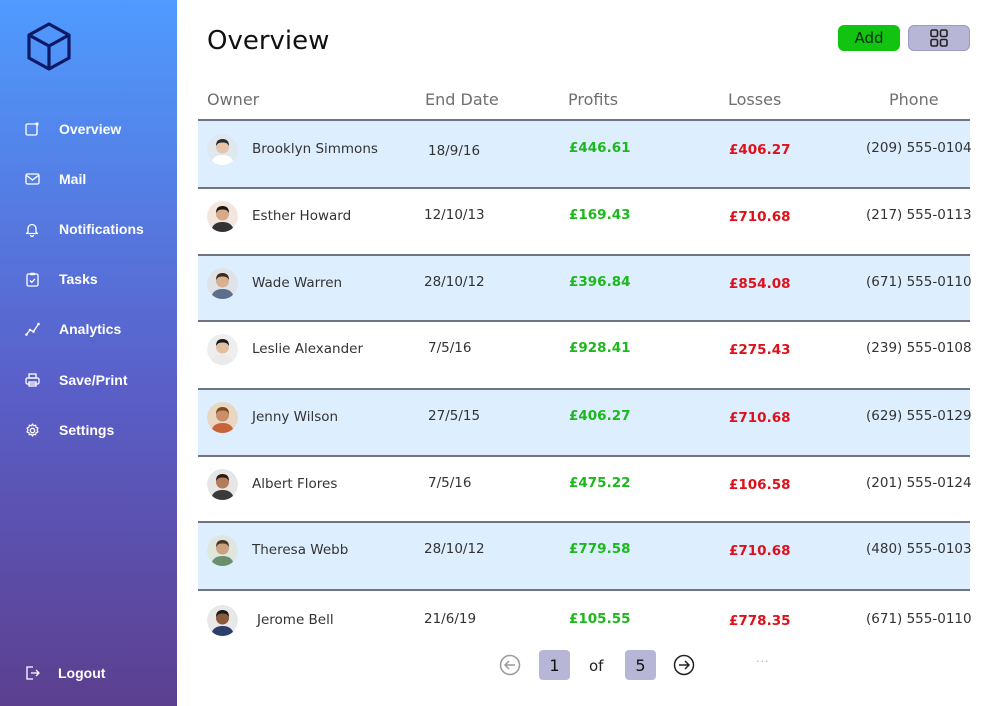 The image size is (985, 706). Describe the element at coordinates (919, 215) in the screenshot. I see `phone-number: (217) 555-0113` at that location.